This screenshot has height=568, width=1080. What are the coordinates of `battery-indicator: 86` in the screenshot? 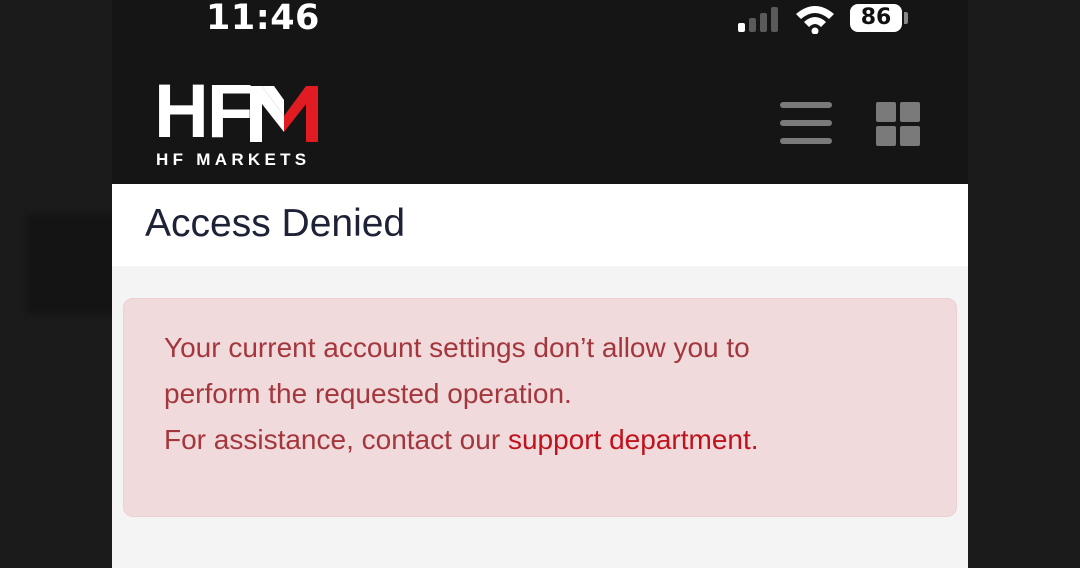 It's located at (876, 18).